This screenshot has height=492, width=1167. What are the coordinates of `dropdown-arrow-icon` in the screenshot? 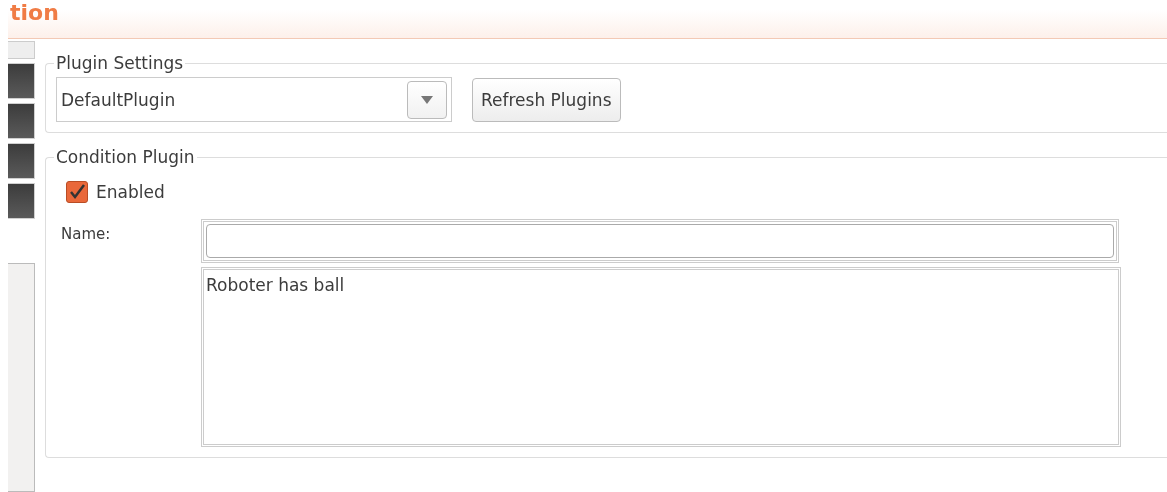 It's located at (427, 99).